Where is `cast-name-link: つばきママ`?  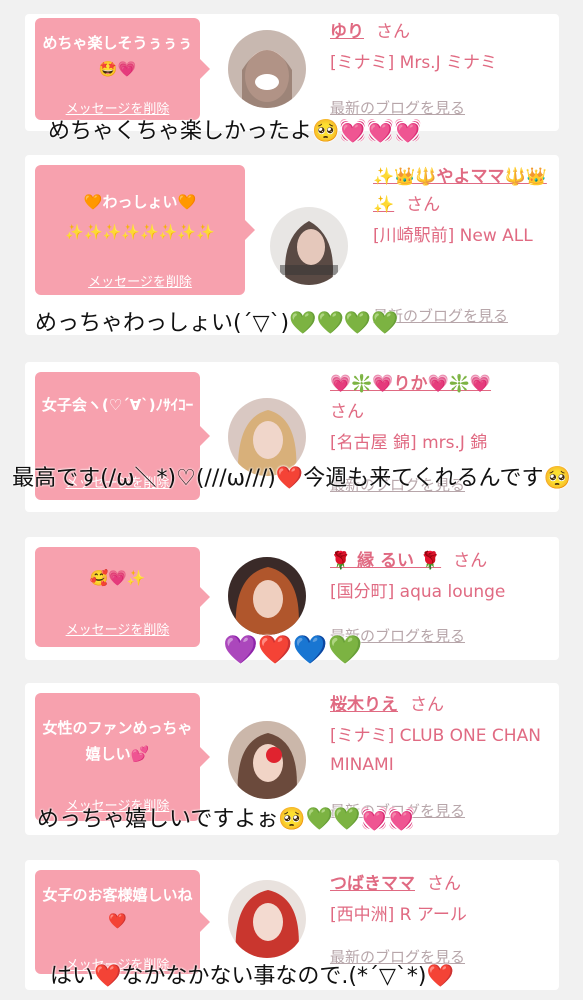
cast-name-link: つばきママ is located at coordinates (372, 884).